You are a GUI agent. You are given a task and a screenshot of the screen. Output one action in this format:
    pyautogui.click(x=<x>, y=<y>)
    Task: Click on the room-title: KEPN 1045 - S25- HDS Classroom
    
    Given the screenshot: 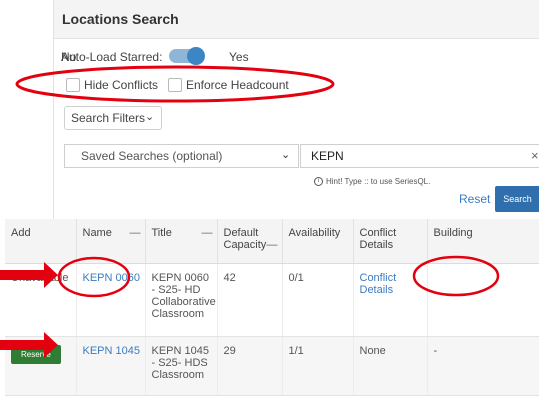 What is the action you would take?
    pyautogui.click(x=181, y=366)
    